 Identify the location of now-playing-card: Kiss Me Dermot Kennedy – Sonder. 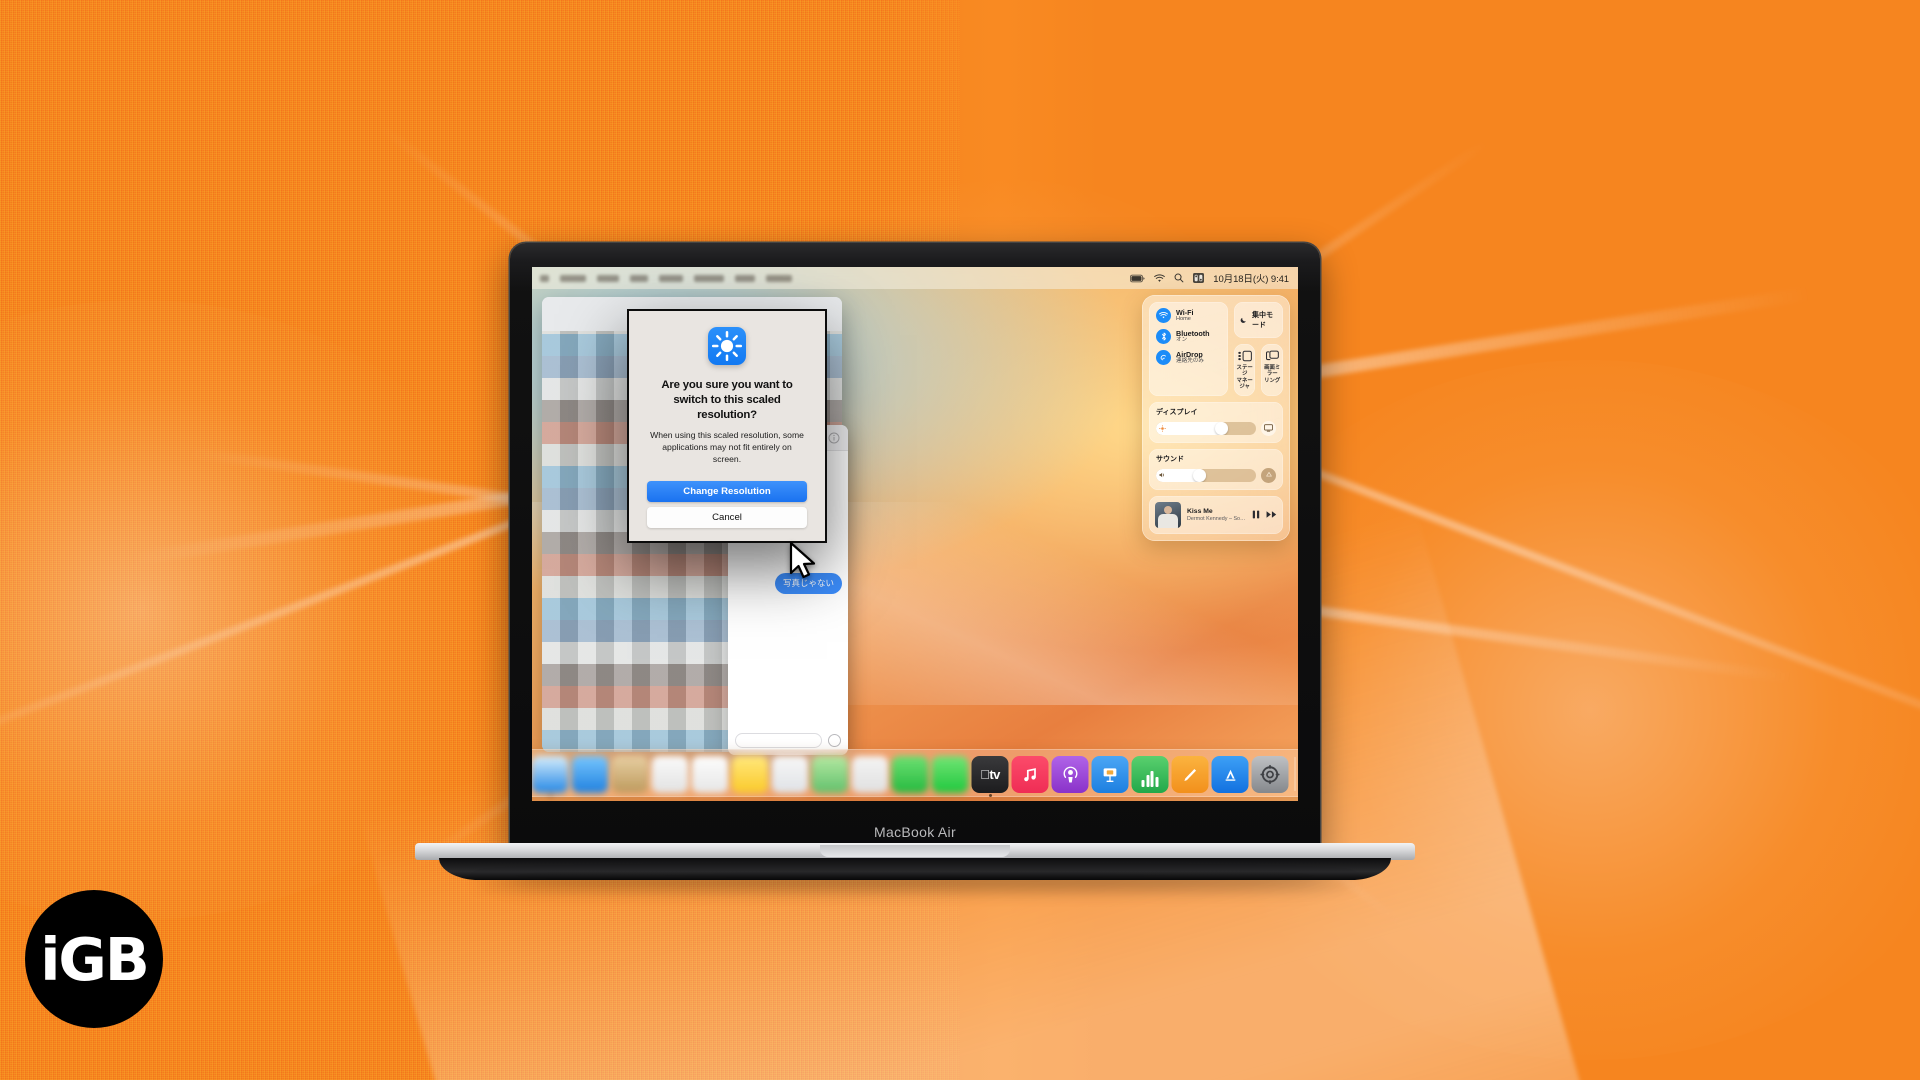
(1216, 514).